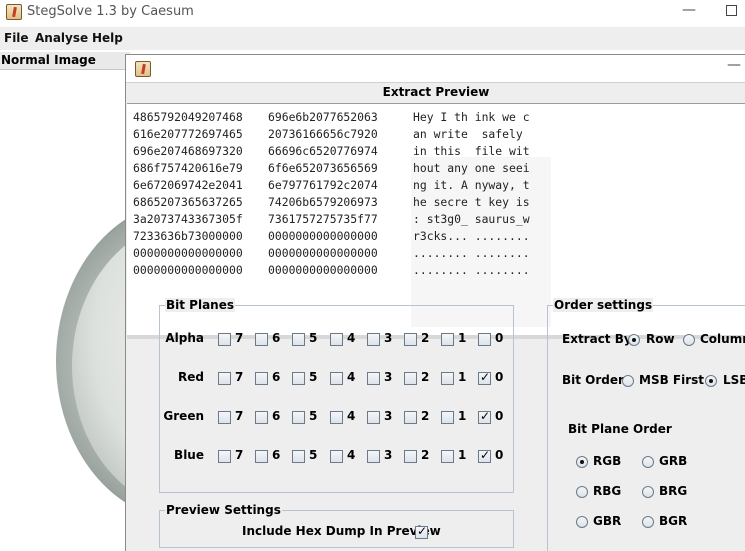  Describe the element at coordinates (462, 455) in the screenshot. I see `blue-bit-1-label: 1` at that location.